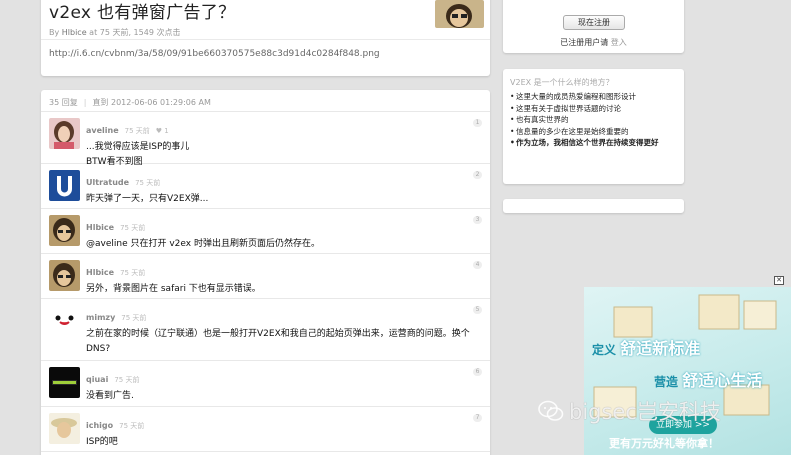  Describe the element at coordinates (265, 429) in the screenshot. I see `reply-item: ichigo 75 天前 7 ISP的吧` at that location.